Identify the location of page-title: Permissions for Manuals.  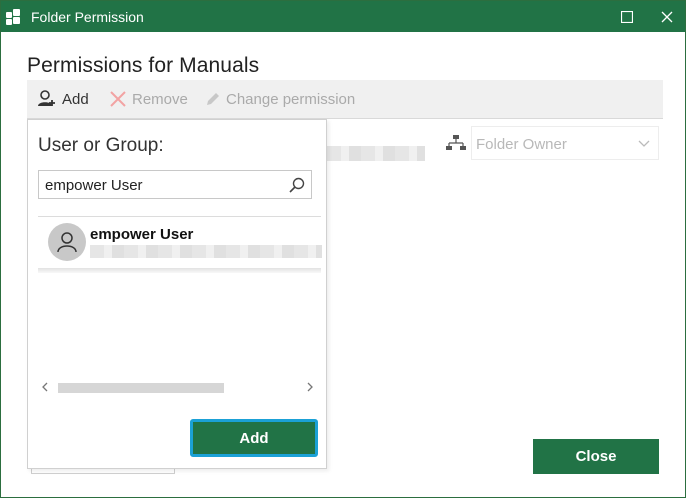
(143, 65).